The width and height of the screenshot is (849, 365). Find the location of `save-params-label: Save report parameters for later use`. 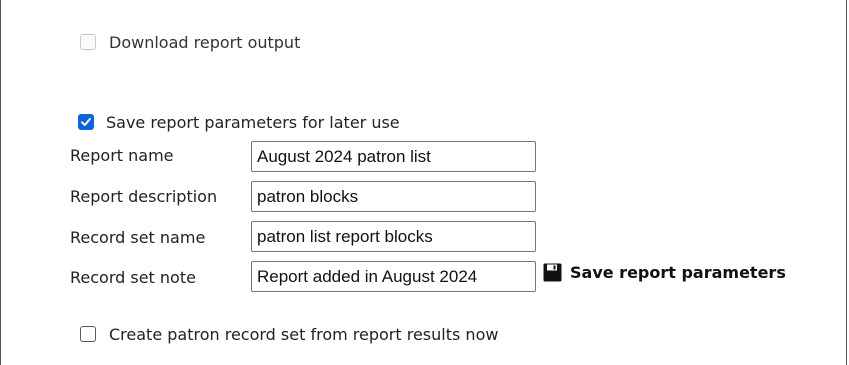

save-params-label: Save report parameters for later use is located at coordinates (253, 122).